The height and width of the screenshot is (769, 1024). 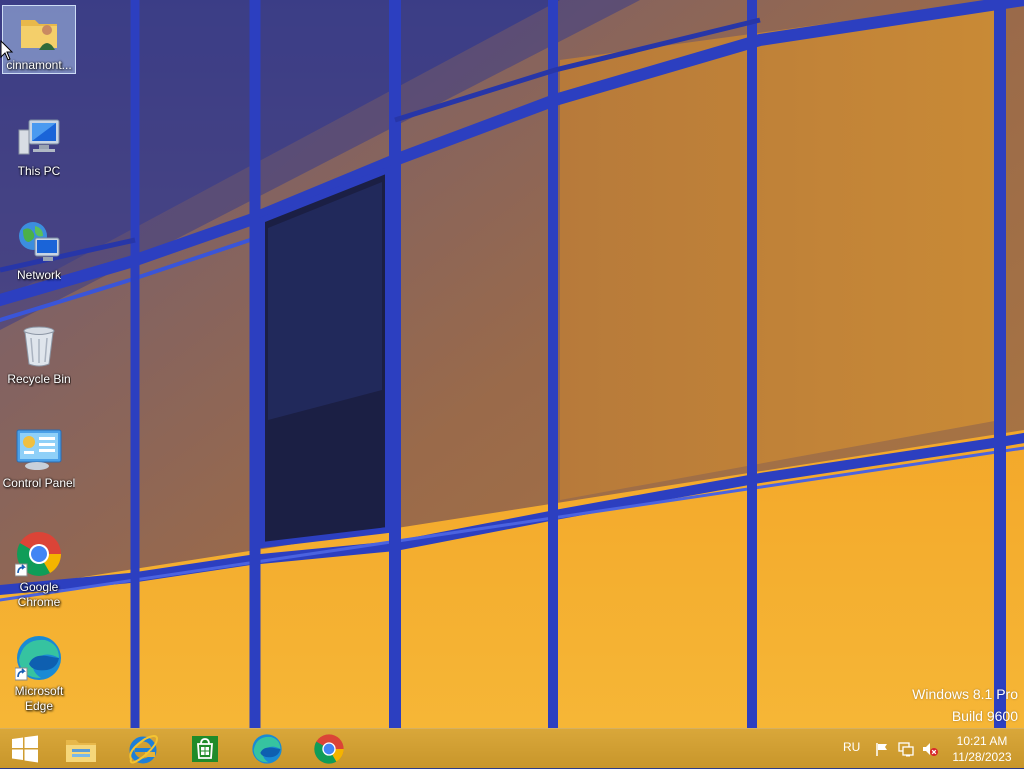 I want to click on user-folder-icon, so click(x=39, y=35).